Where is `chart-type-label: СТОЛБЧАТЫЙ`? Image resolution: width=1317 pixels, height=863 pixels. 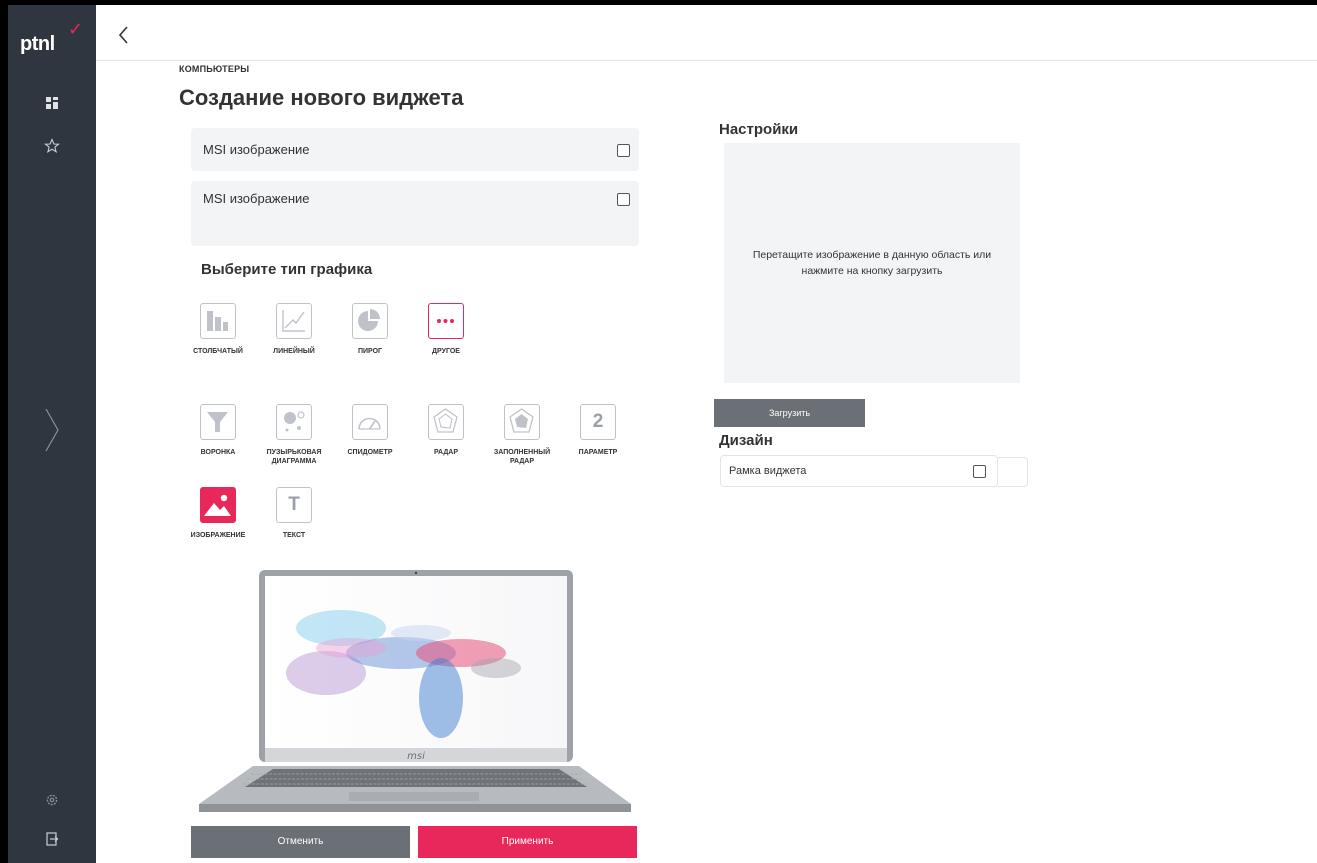
chart-type-label: СТОЛБЧАТЫЙ is located at coordinates (218, 351).